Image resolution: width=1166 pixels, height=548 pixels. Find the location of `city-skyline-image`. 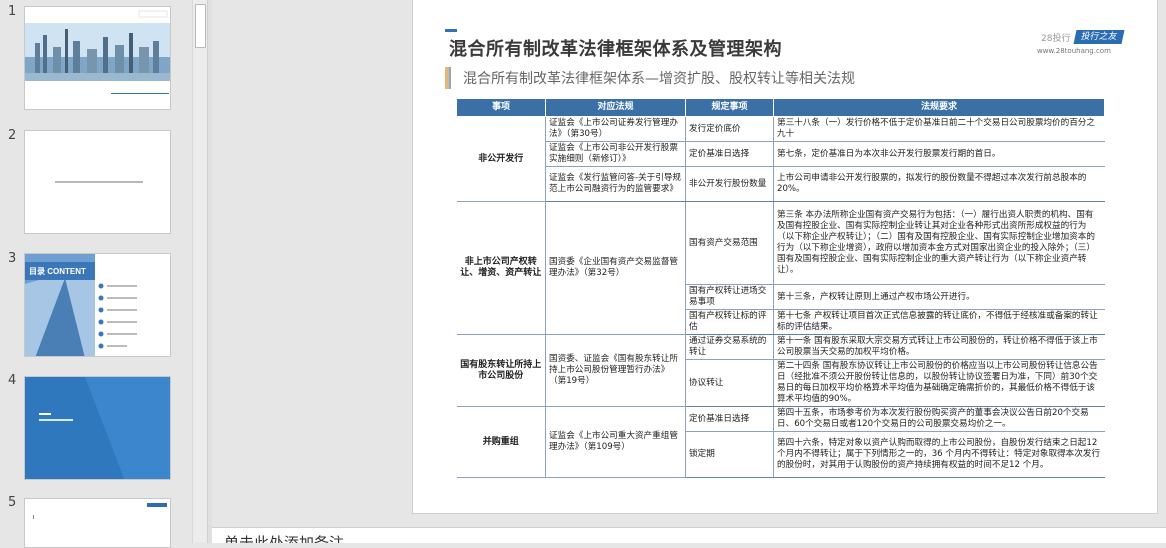

city-skyline-image is located at coordinates (97, 58).